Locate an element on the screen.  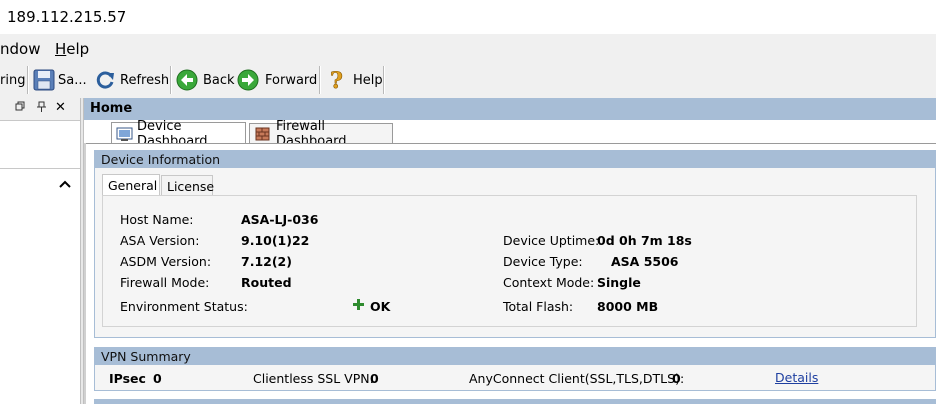
refresh-label: Refresh is located at coordinates (145, 80).